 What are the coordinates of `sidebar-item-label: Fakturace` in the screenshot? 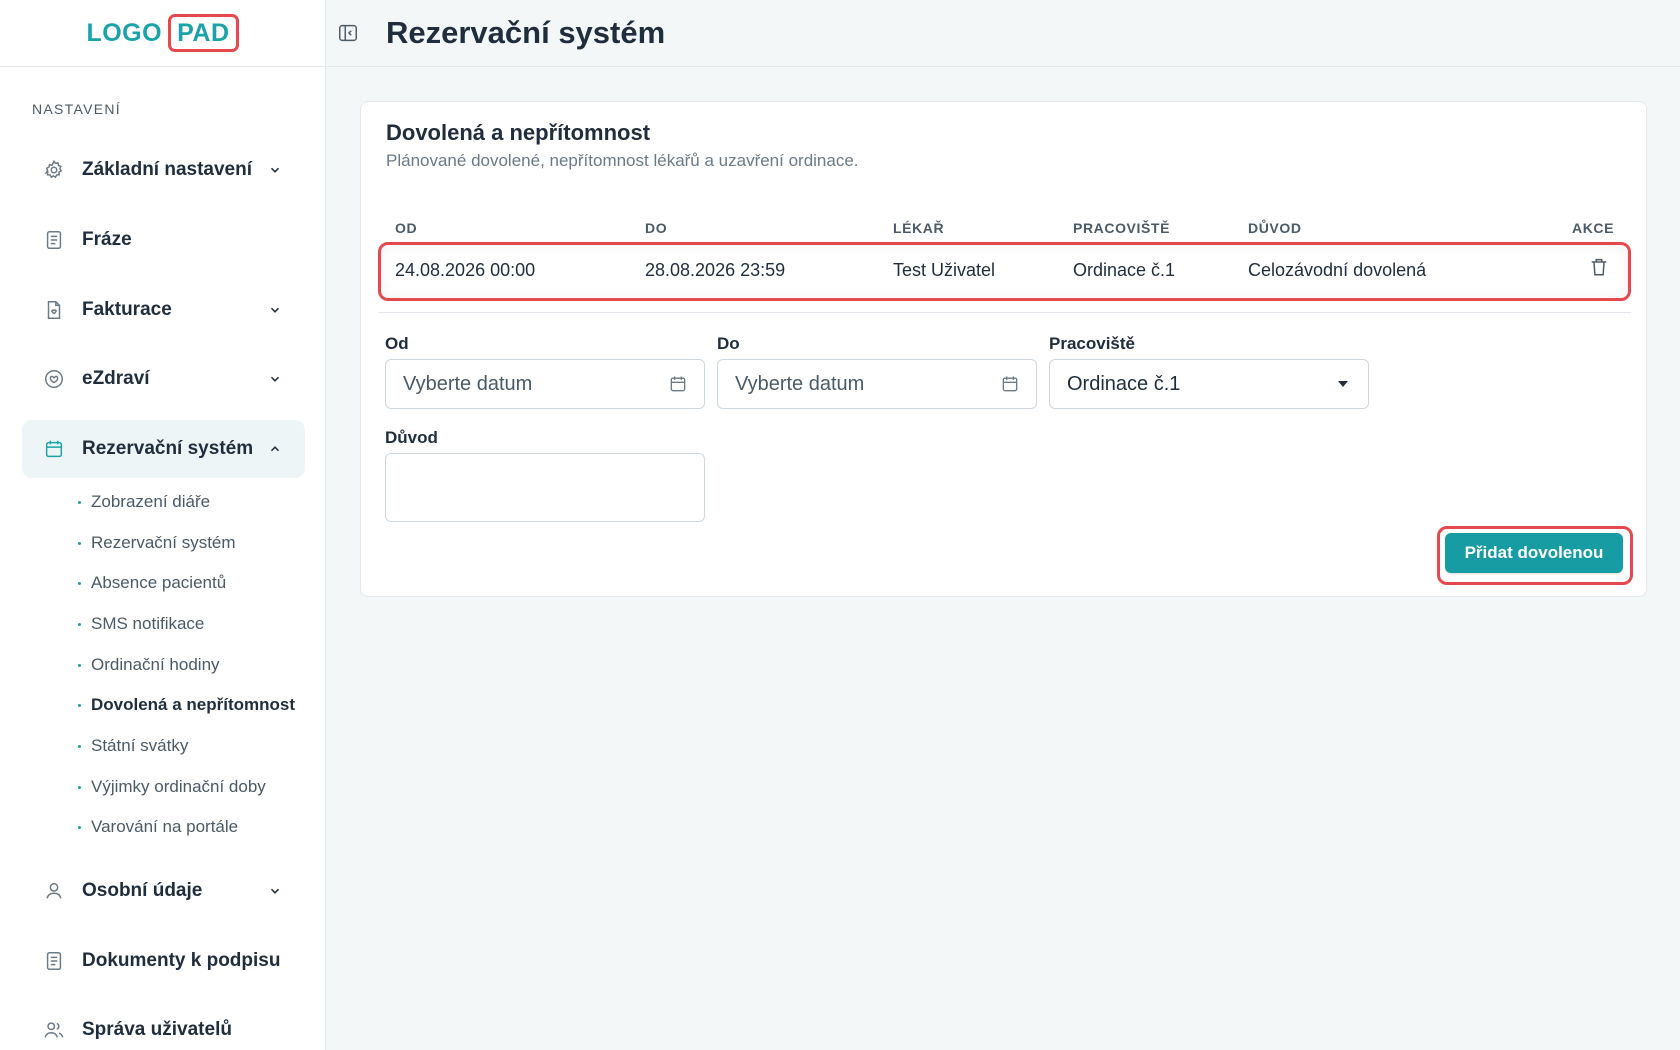 It's located at (127, 309).